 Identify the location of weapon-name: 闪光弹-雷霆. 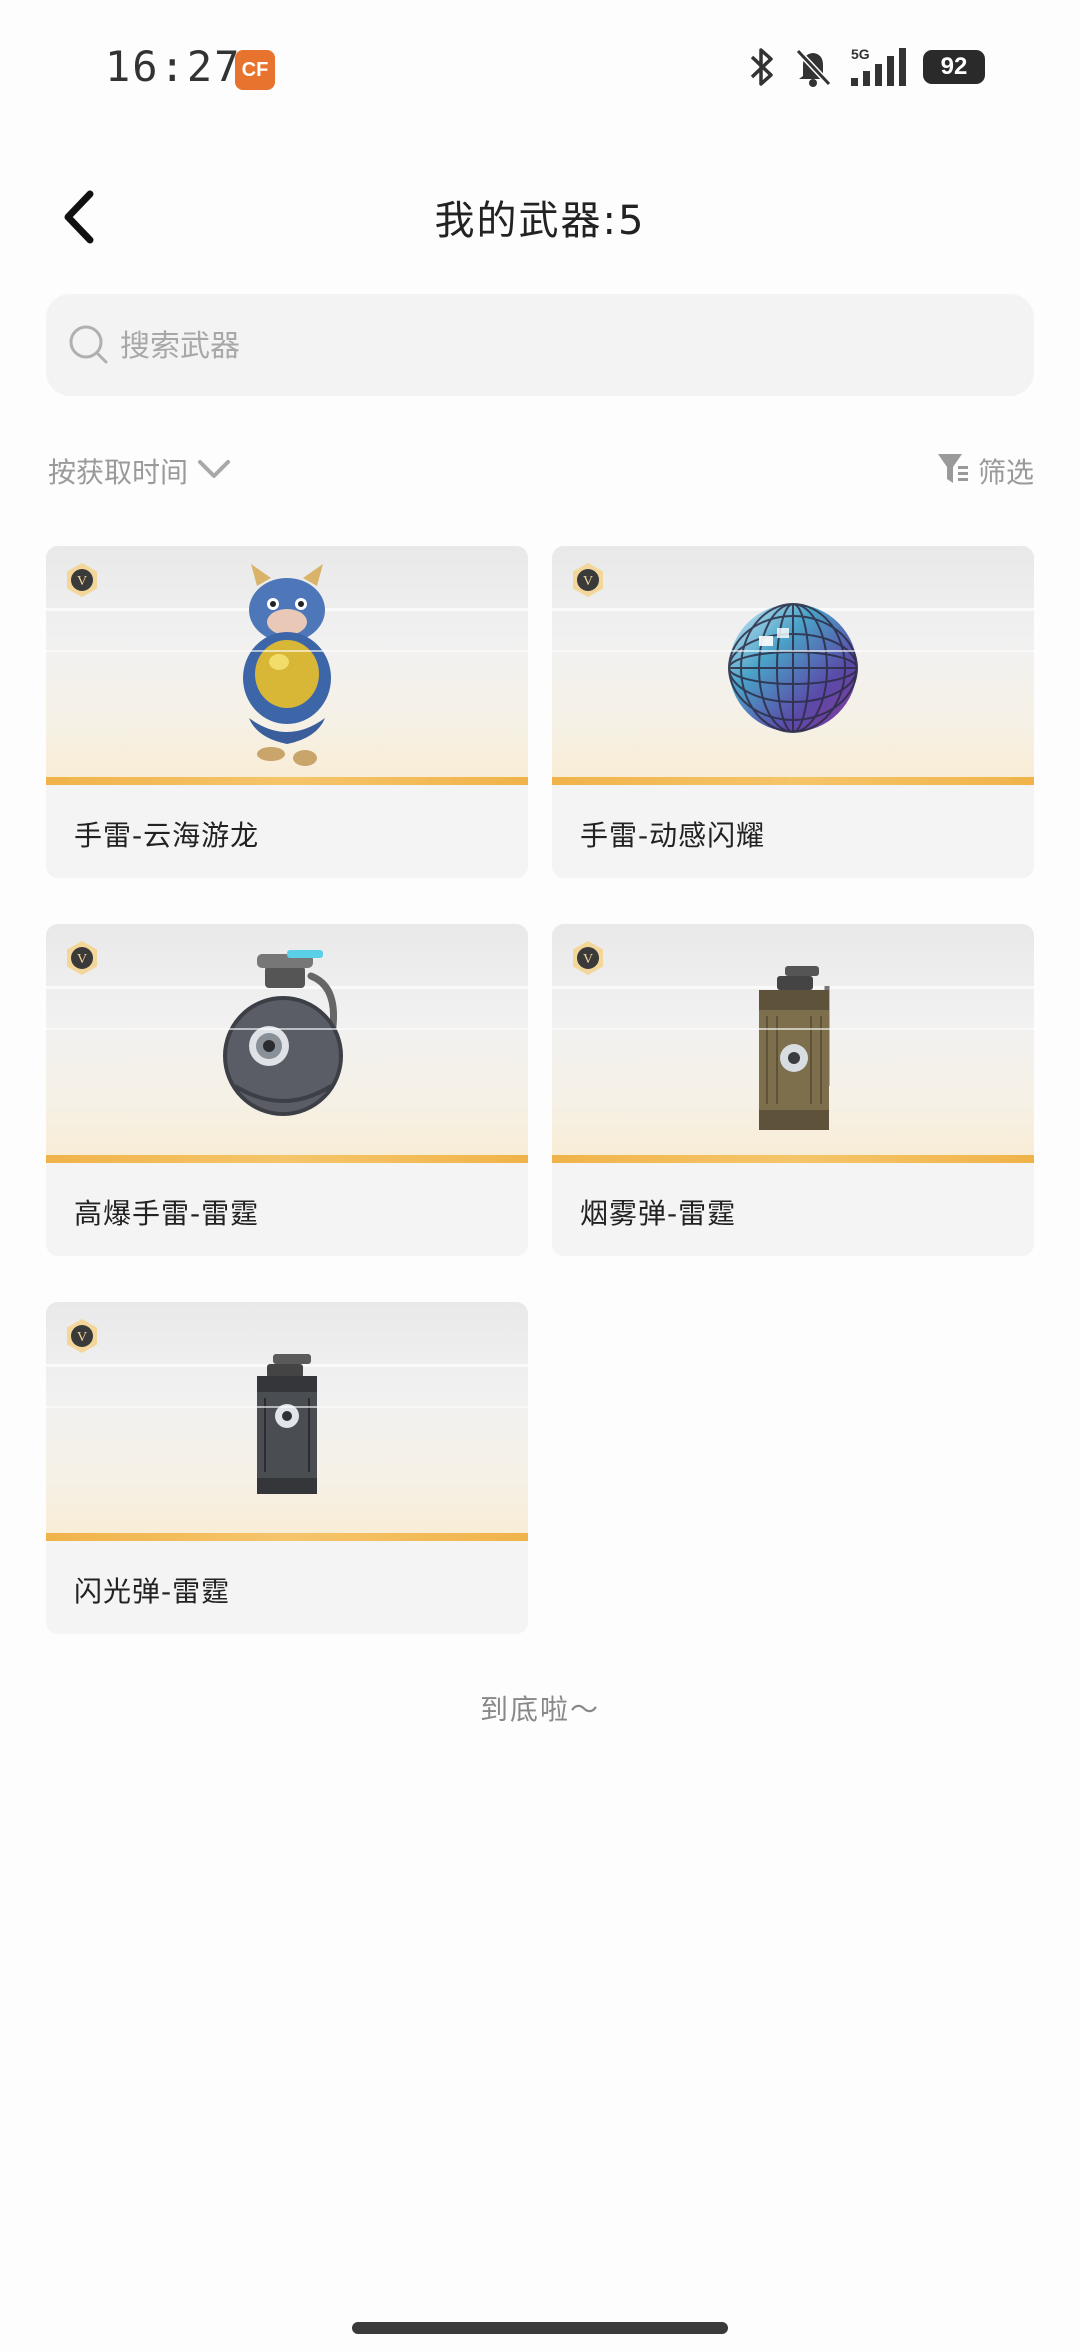
(152, 1591).